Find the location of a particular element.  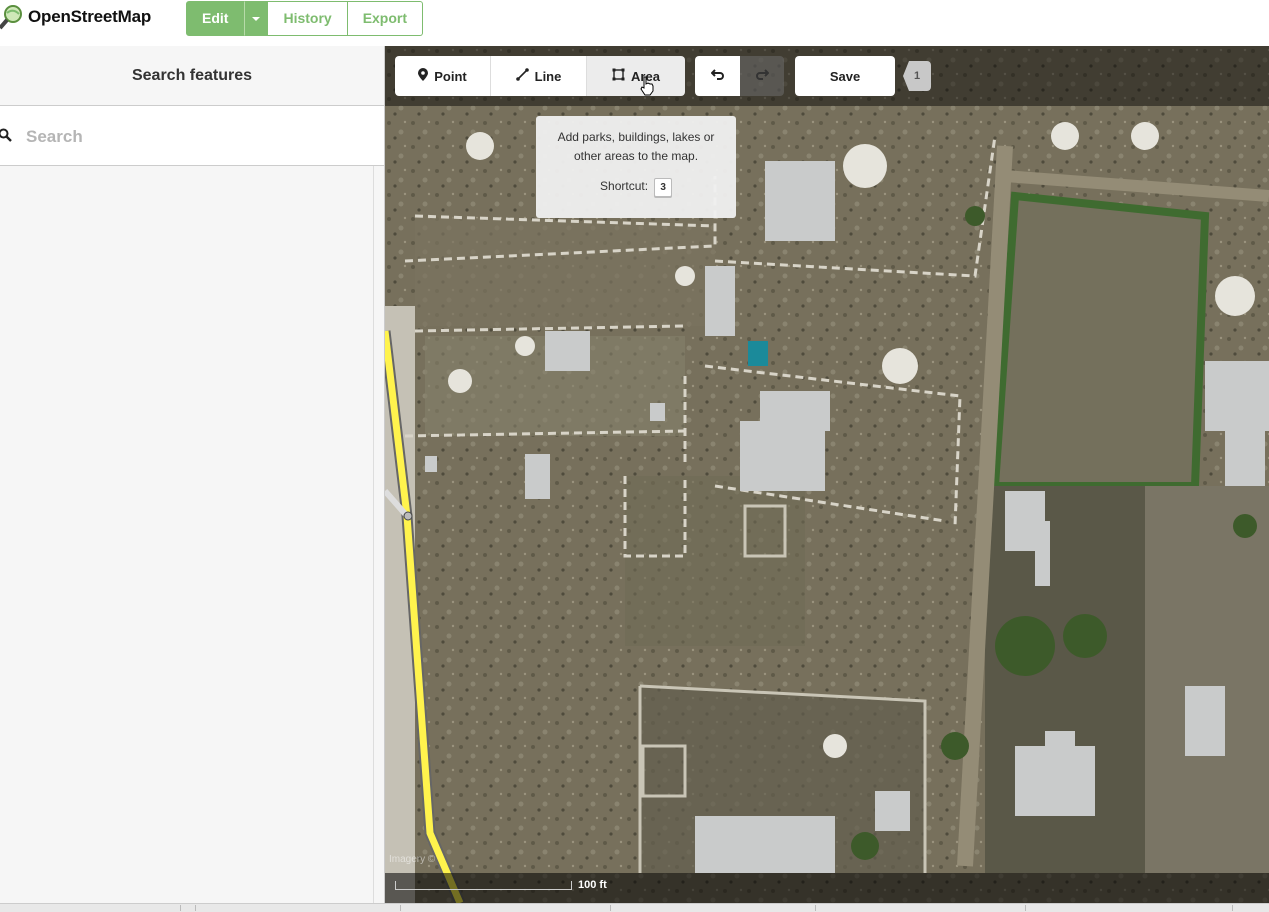

edit-count-badge: 1 is located at coordinates (917, 76).